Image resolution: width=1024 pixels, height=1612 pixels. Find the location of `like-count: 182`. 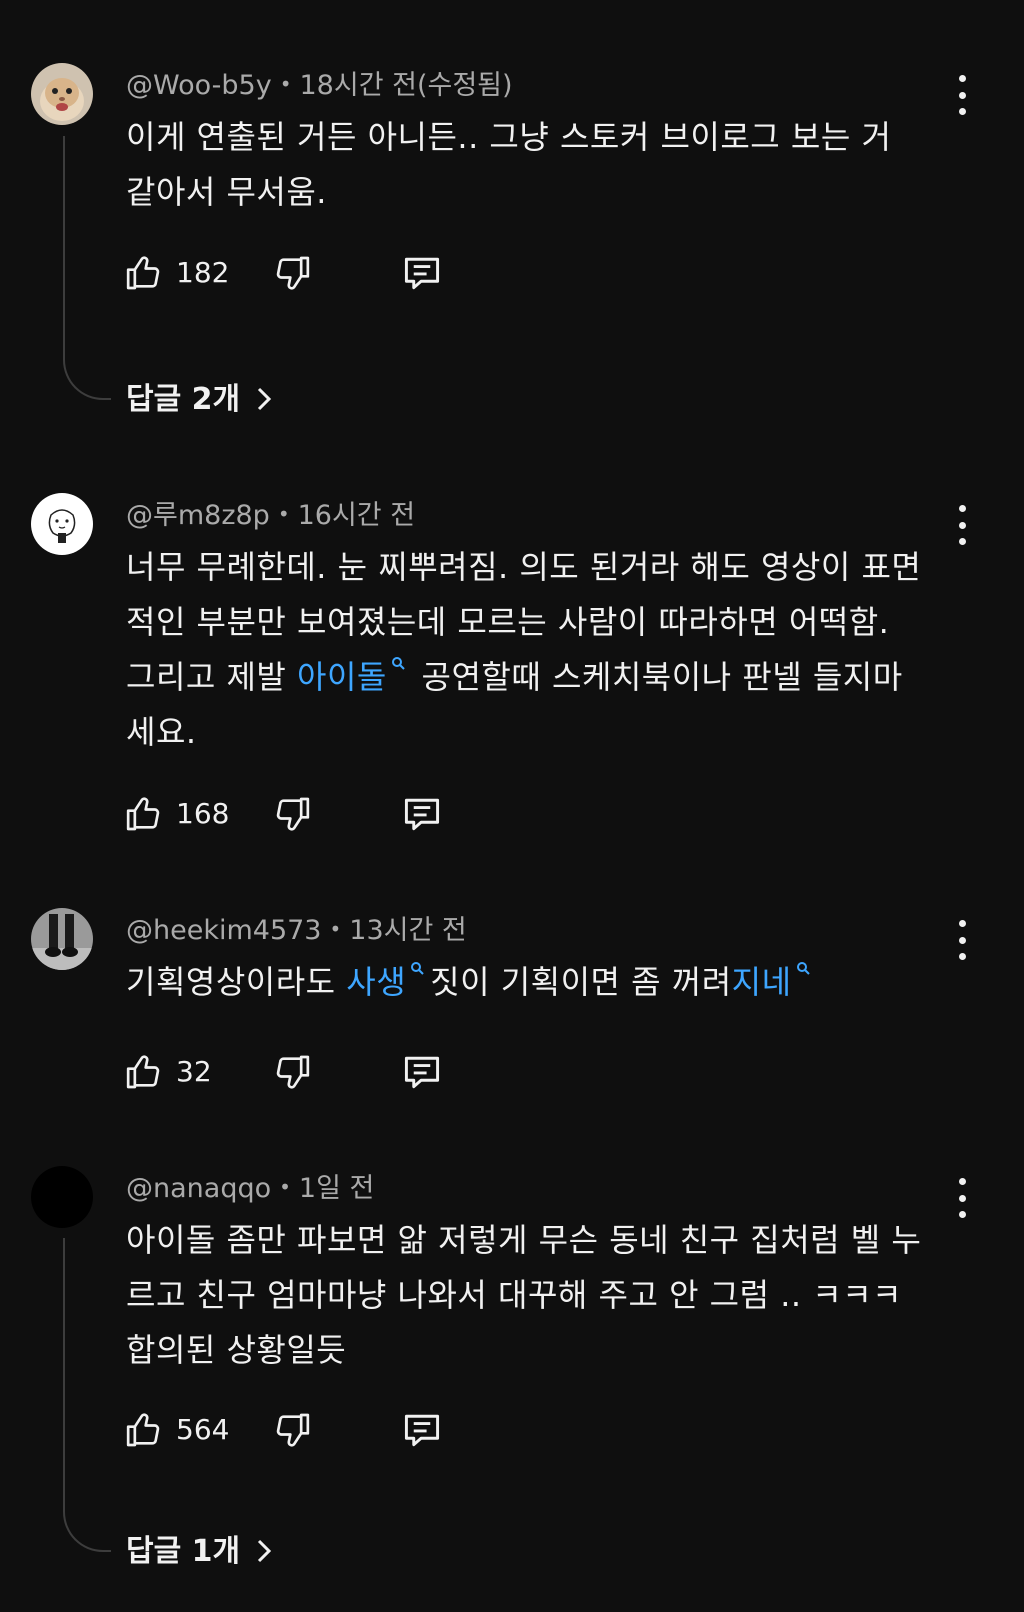

like-count: 182 is located at coordinates (203, 272).